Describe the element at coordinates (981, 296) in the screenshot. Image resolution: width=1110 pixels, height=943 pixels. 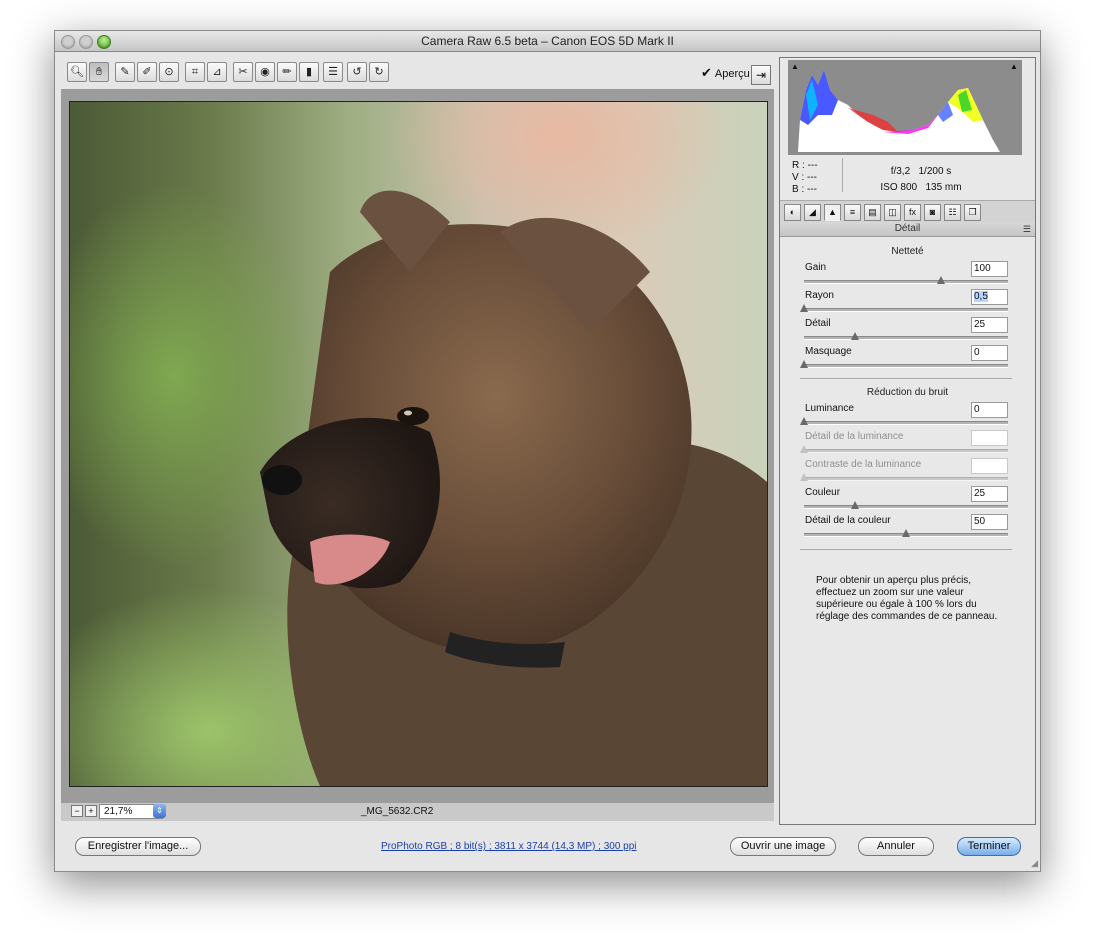
I see `radius-value-text: 0,5` at that location.